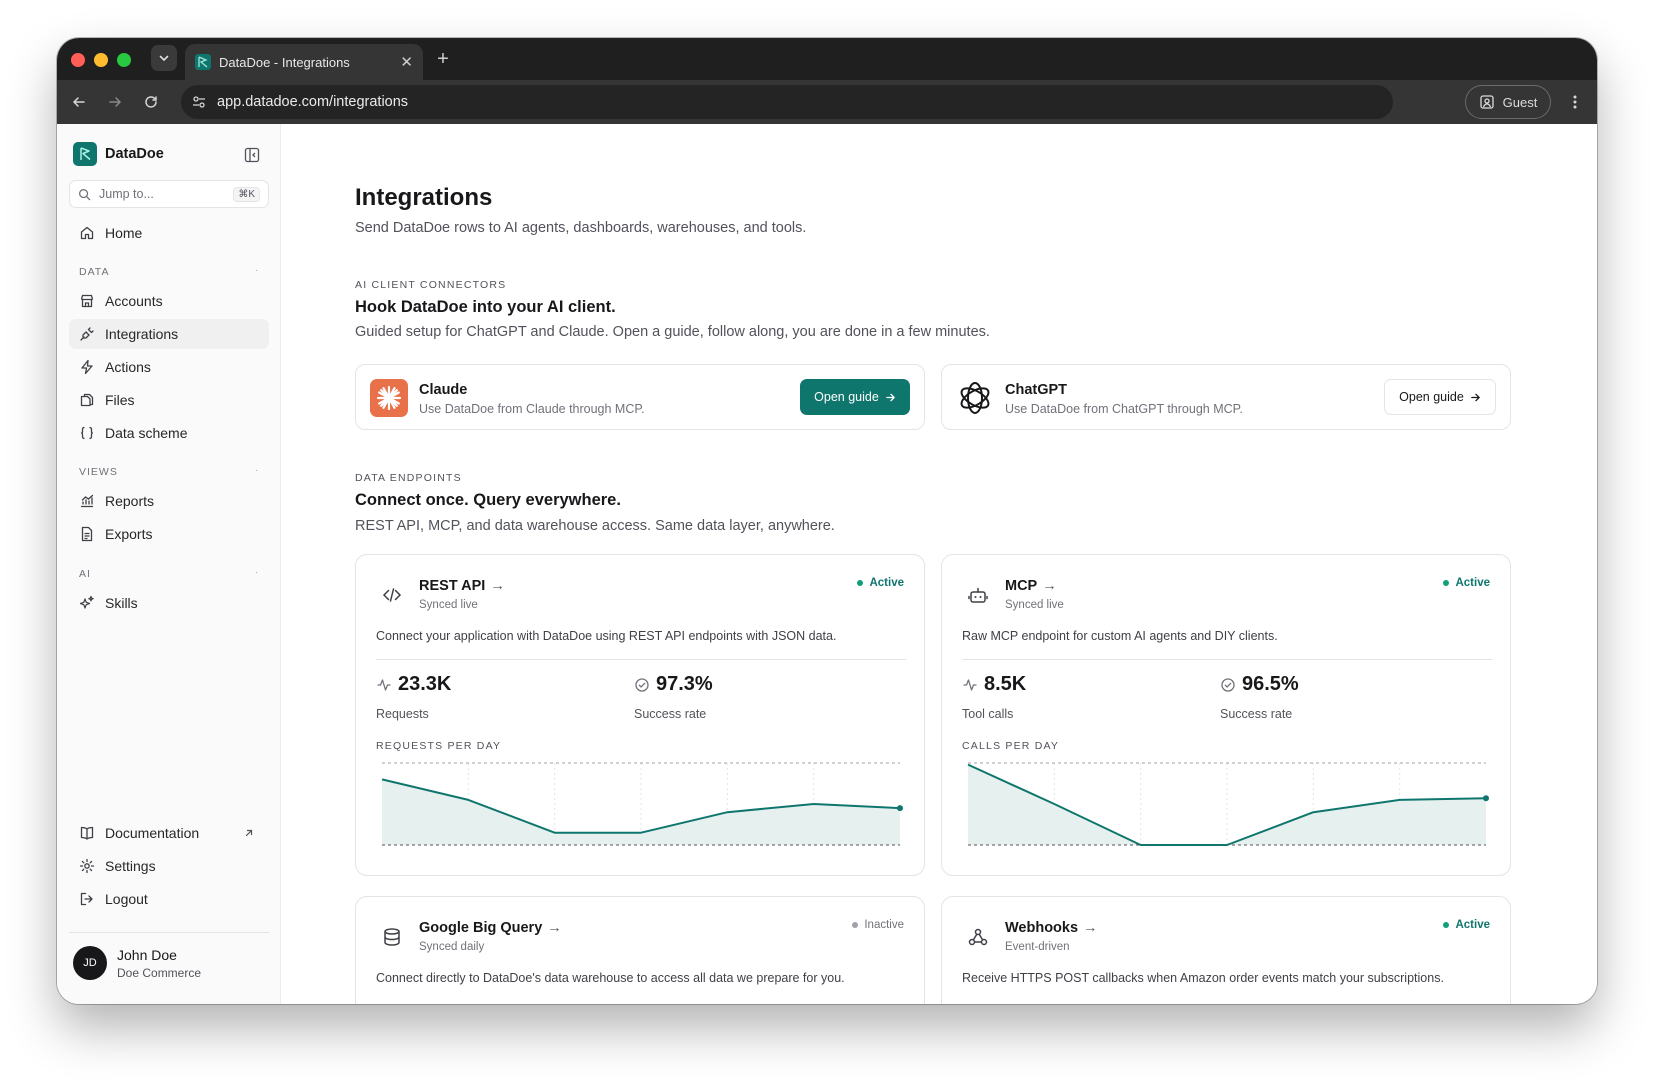  What do you see at coordinates (1440, 397) in the screenshot?
I see `chatgpt-open-guide-button: Open guide` at bounding box center [1440, 397].